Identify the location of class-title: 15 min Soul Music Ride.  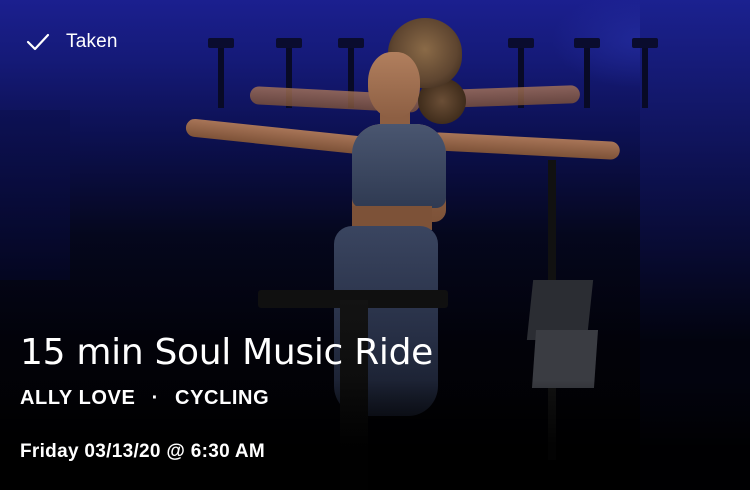
(227, 352).